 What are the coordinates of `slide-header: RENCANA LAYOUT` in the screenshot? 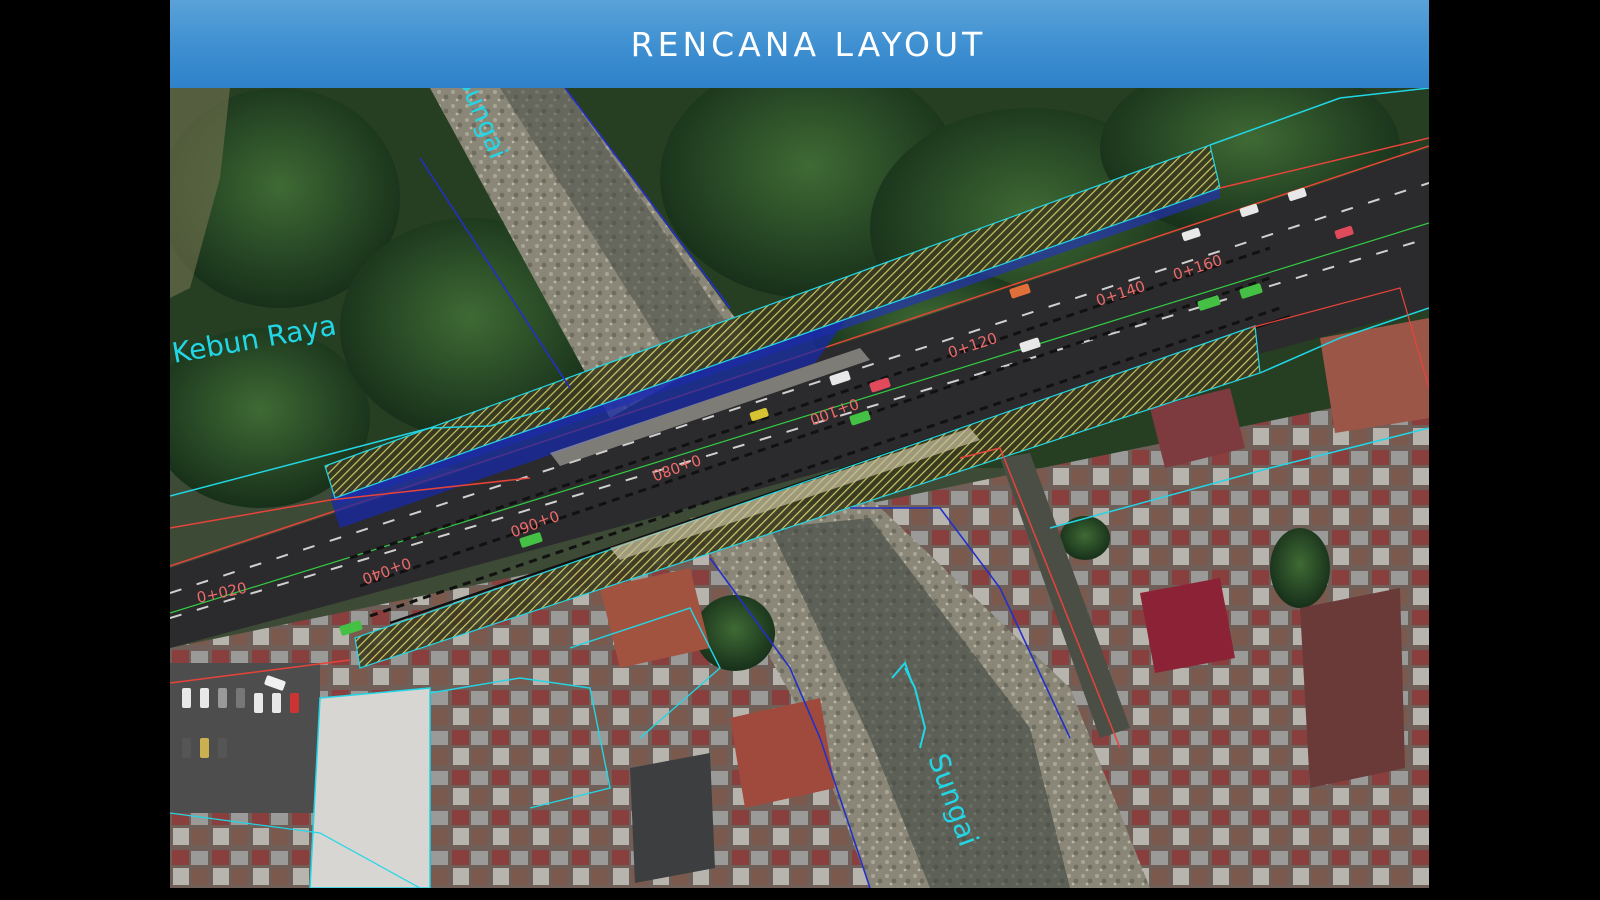 It's located at (799, 44).